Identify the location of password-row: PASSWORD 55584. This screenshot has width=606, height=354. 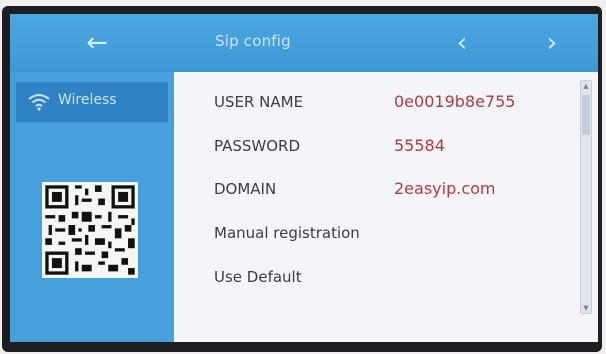
(394, 146).